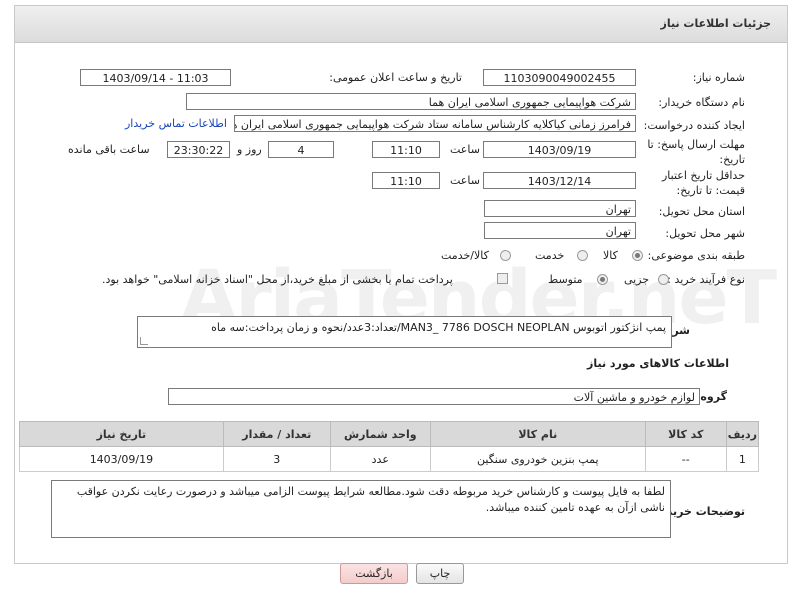 The width and height of the screenshot is (789, 598). Describe the element at coordinates (685, 459) in the screenshot. I see `cell-code: --` at that location.